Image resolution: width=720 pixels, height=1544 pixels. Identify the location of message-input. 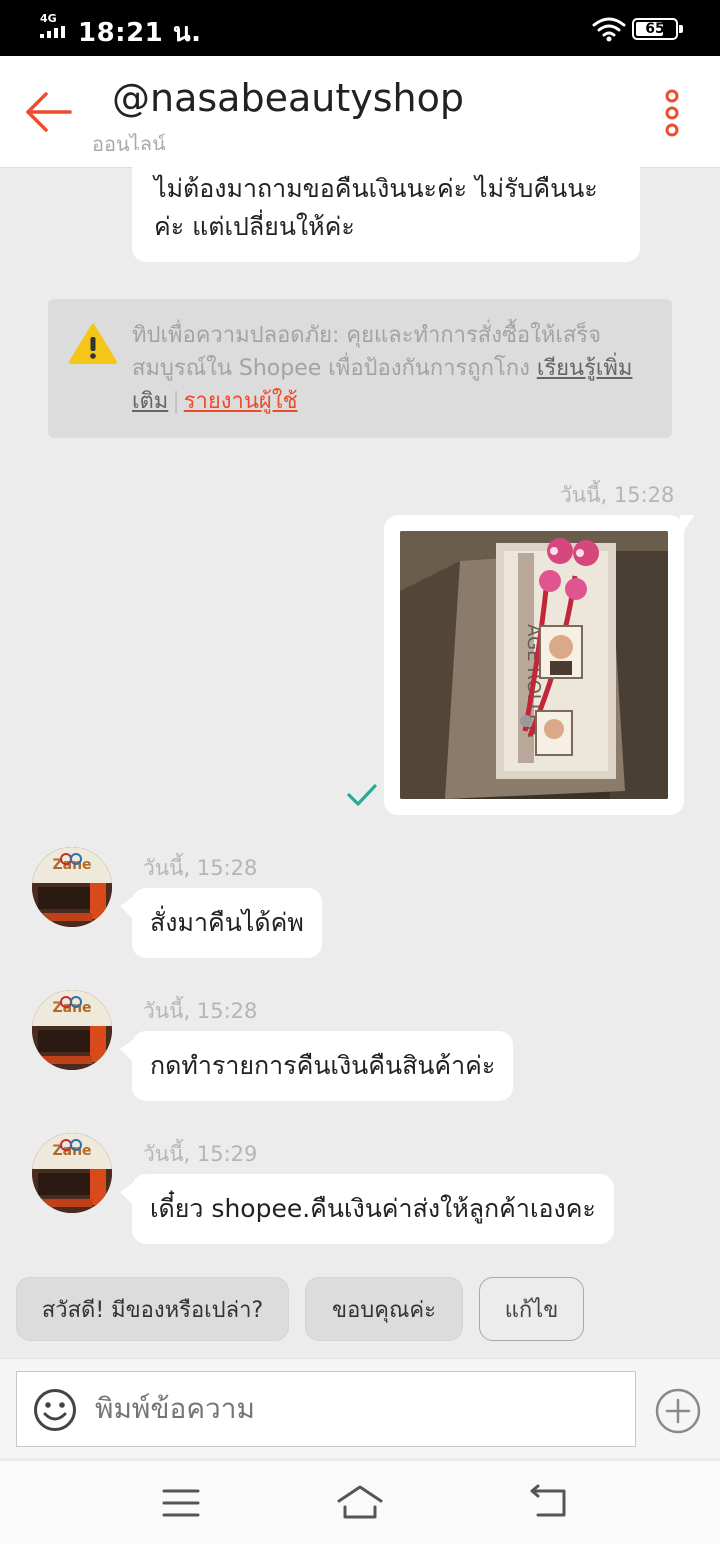
(355, 1408).